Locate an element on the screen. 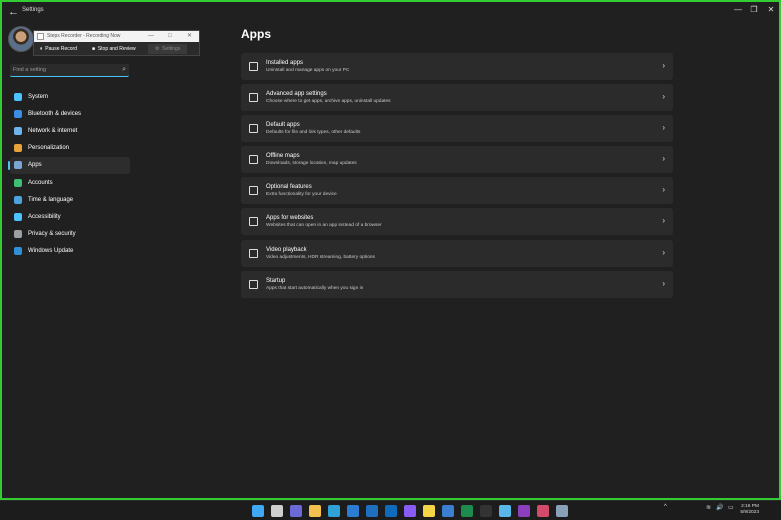  sidebar-item-label: Personalization is located at coordinates (49, 148).